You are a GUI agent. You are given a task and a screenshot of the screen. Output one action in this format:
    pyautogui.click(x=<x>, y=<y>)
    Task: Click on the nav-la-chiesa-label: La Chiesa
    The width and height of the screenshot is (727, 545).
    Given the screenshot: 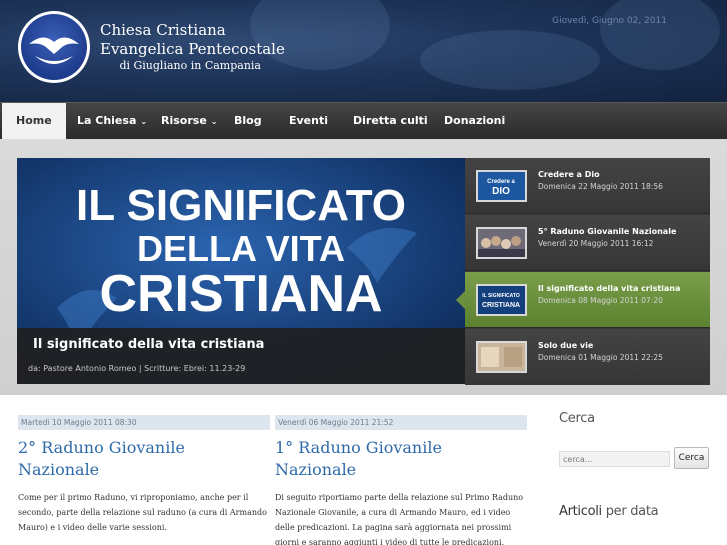 What is the action you would take?
    pyautogui.click(x=107, y=120)
    